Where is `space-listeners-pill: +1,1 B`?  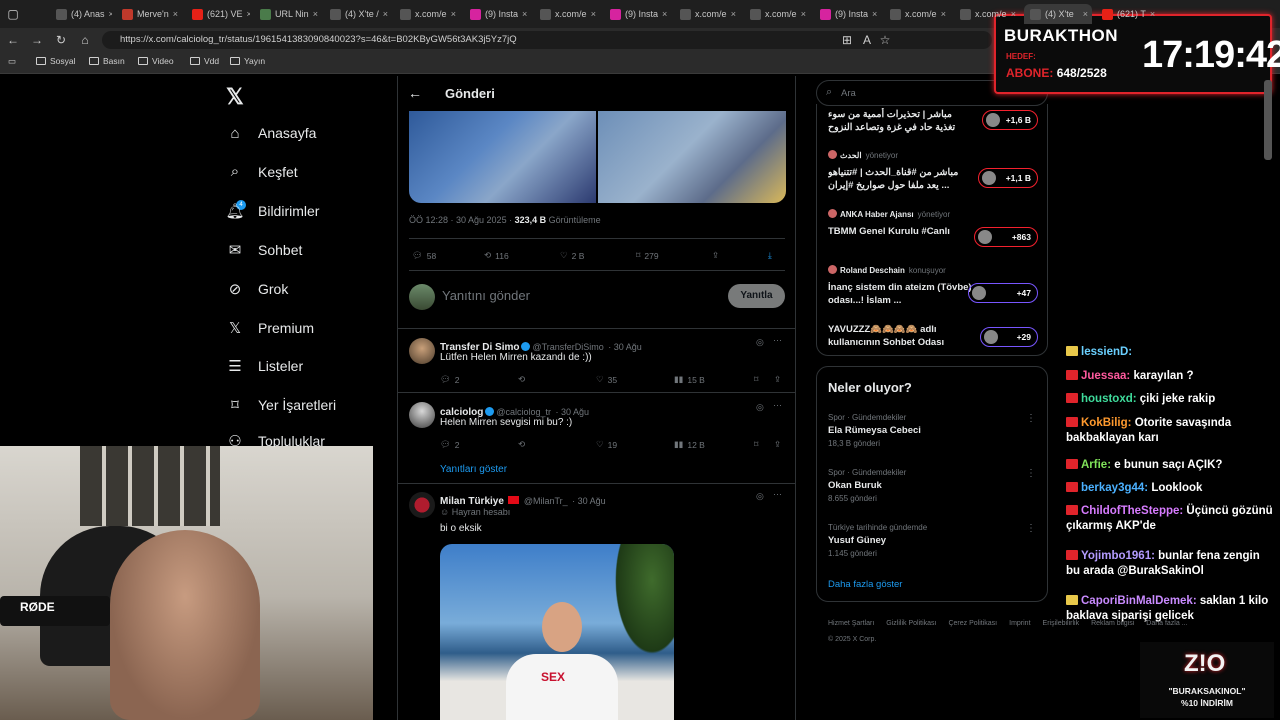
space-listeners-pill: +1,1 B is located at coordinates (1008, 178).